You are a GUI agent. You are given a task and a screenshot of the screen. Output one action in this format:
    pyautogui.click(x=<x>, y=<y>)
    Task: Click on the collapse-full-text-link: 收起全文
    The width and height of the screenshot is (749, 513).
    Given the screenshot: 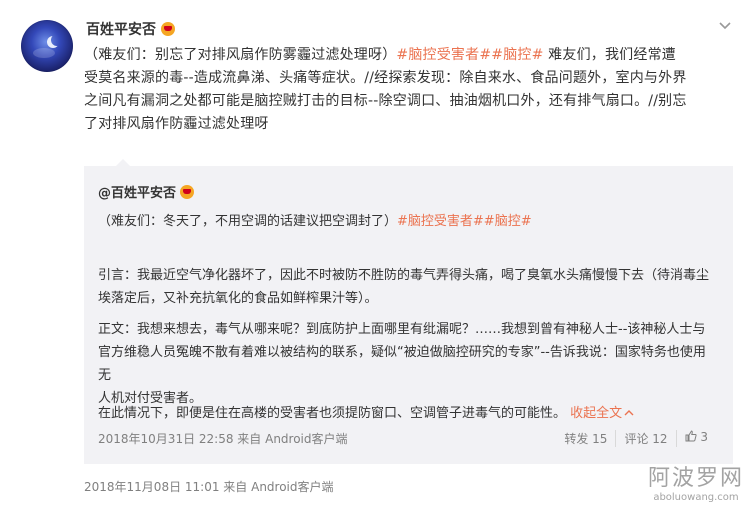 What is the action you would take?
    pyautogui.click(x=602, y=413)
    